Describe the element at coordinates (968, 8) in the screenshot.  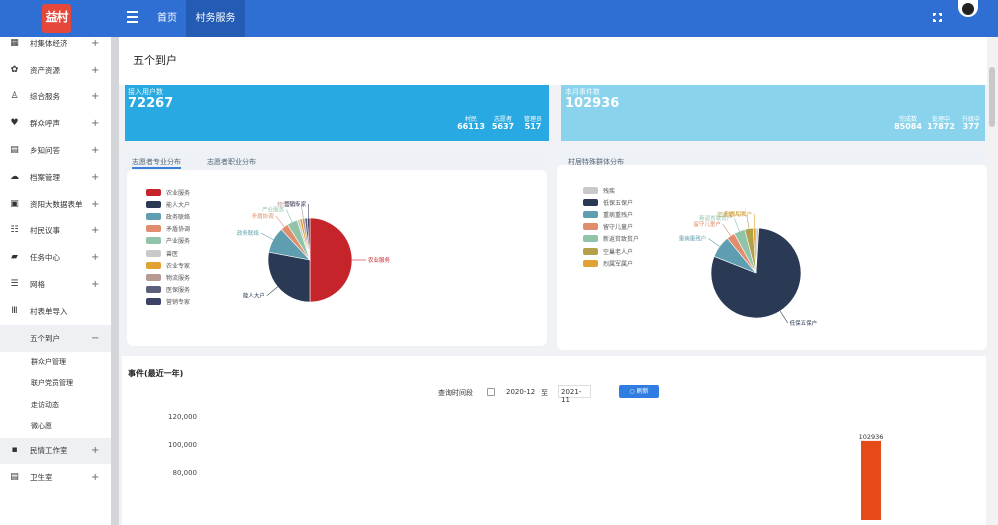
I see `avatar` at that location.